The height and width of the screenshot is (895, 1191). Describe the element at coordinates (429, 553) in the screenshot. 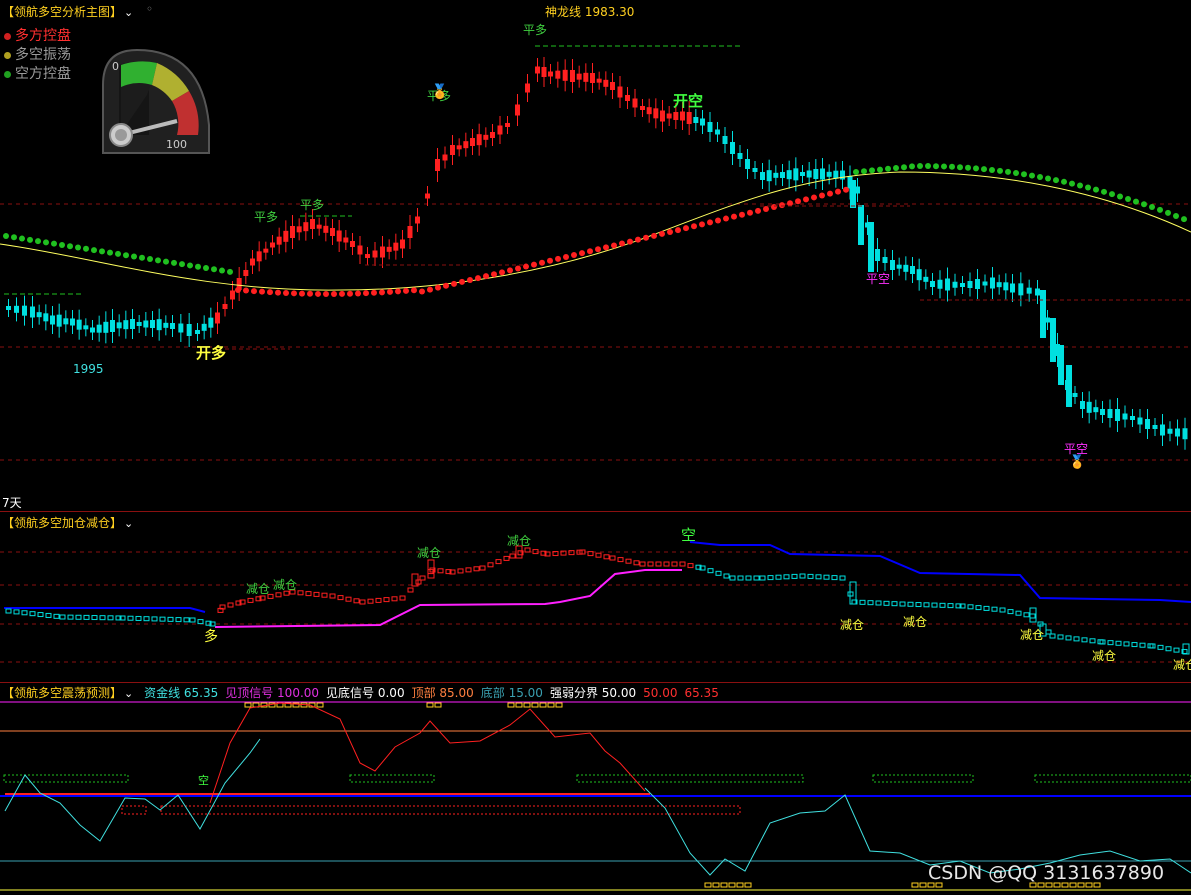

I see `signal-jiancang-3: 减仓` at that location.